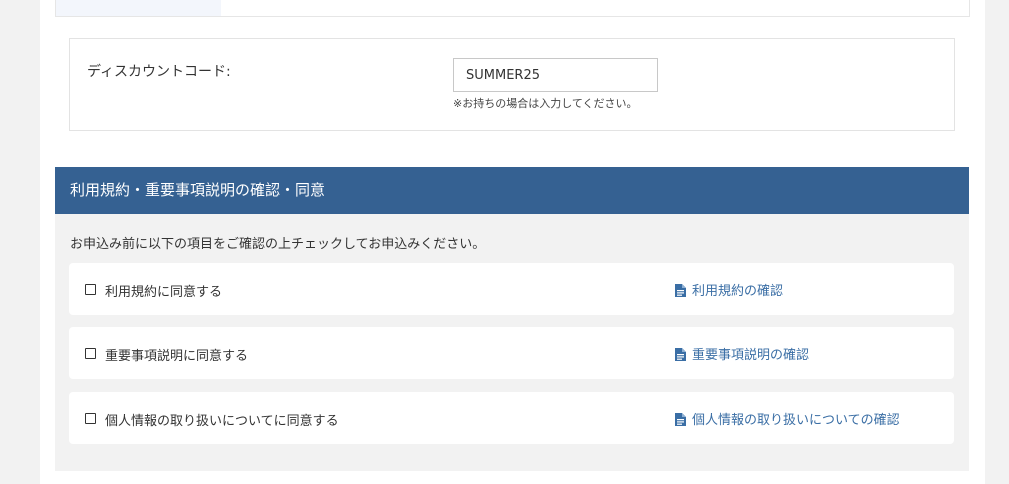 This screenshot has width=1009, height=484. What do you see at coordinates (163, 290) in the screenshot?
I see `terms-agree-label: 利用規約に同意する` at bounding box center [163, 290].